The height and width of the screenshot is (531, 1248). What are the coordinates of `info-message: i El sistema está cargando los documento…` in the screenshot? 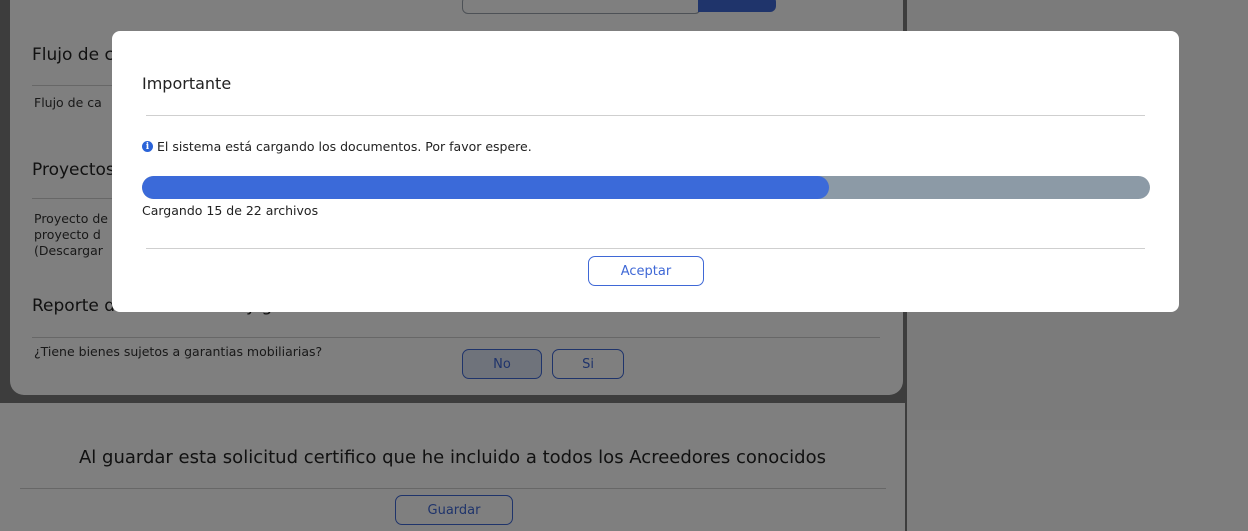 It's located at (337, 146).